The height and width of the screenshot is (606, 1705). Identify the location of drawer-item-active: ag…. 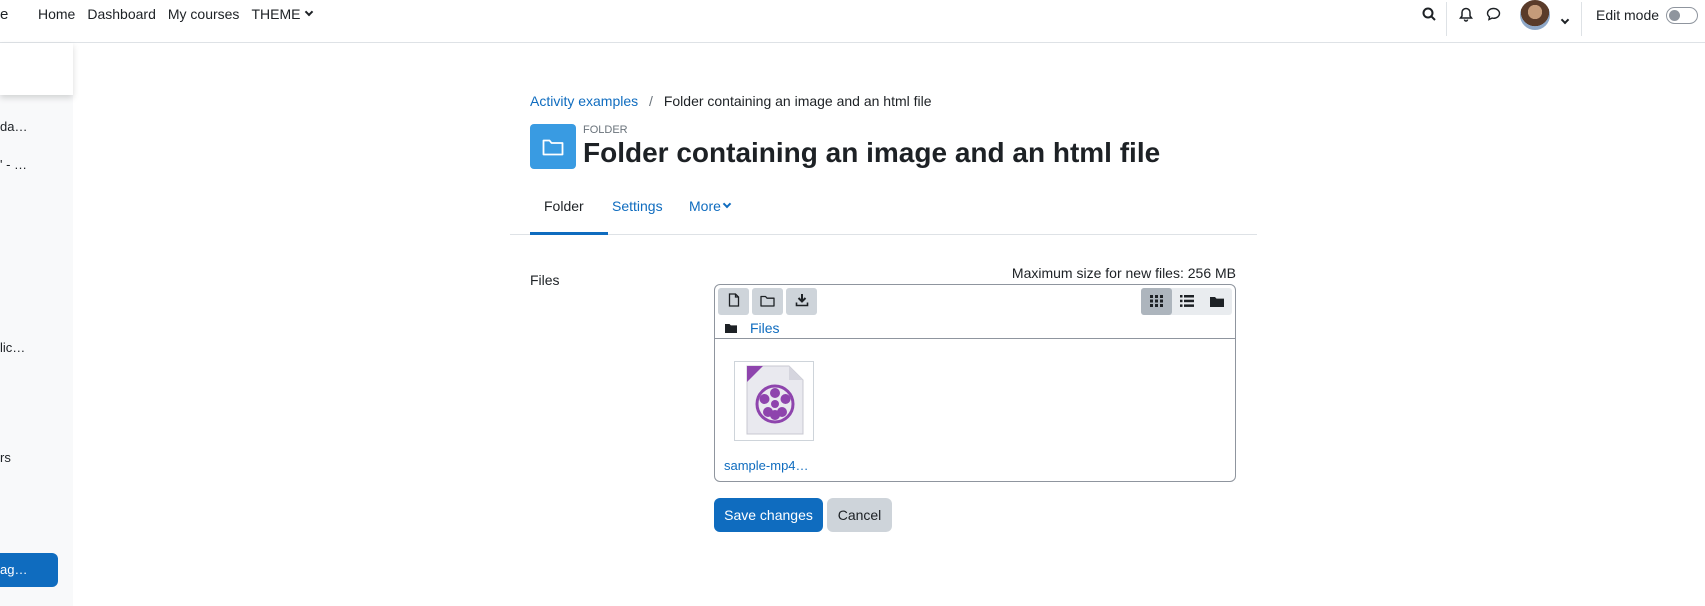
(29, 570).